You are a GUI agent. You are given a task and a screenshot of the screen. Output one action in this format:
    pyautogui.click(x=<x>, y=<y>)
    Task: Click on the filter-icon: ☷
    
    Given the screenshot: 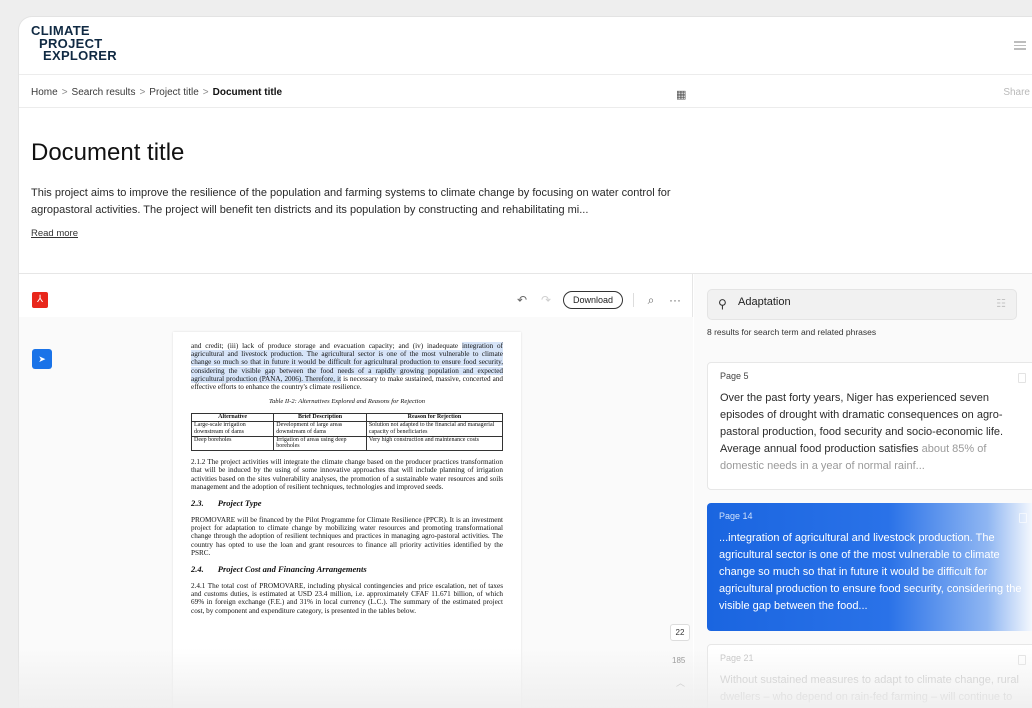 What is the action you would take?
    pyautogui.click(x=1001, y=303)
    